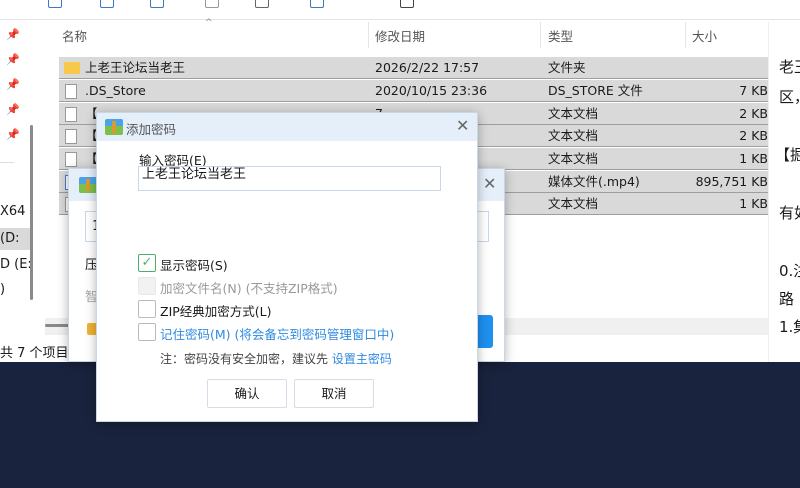  What do you see at coordinates (431, 90) in the screenshot?
I see `file-date: 2020/10/15 23:36` at bounding box center [431, 90].